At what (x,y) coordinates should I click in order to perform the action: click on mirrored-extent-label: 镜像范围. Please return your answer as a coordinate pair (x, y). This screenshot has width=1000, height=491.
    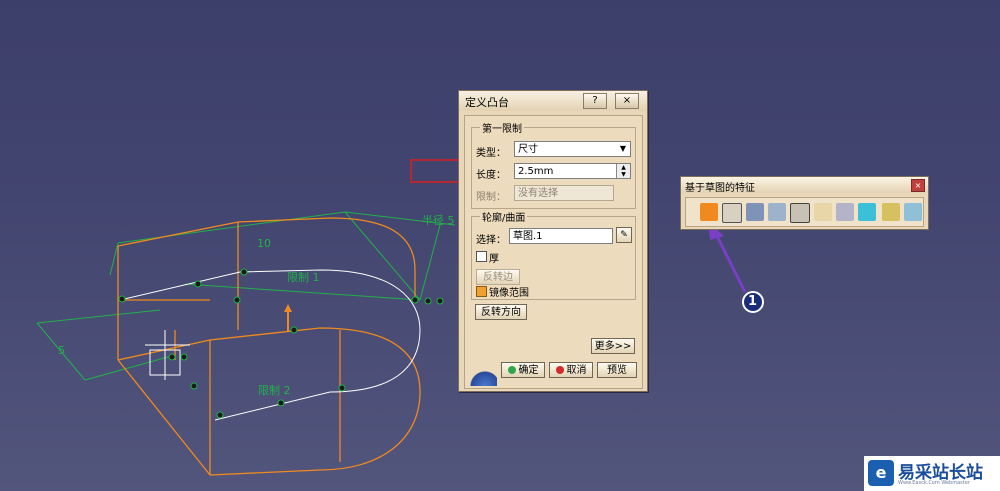
    Looking at the image, I should click on (509, 293).